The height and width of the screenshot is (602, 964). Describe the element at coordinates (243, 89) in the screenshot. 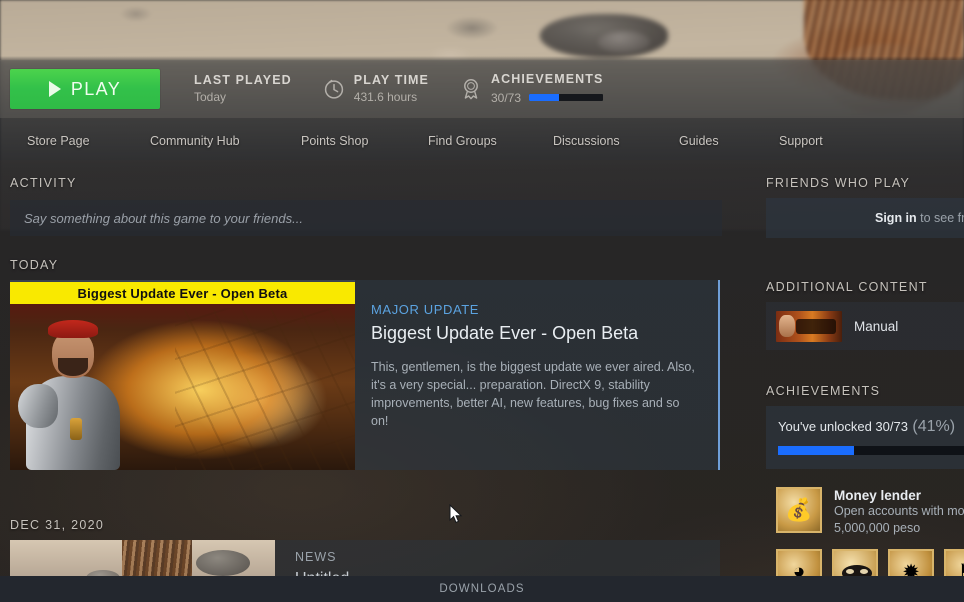

I see `stat-last-played: LAST PLAYED Today` at that location.